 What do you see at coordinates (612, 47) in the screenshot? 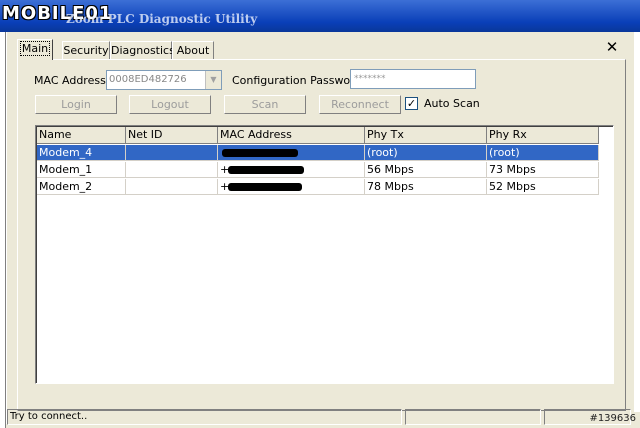
I see `close-icon: ✕` at bounding box center [612, 47].